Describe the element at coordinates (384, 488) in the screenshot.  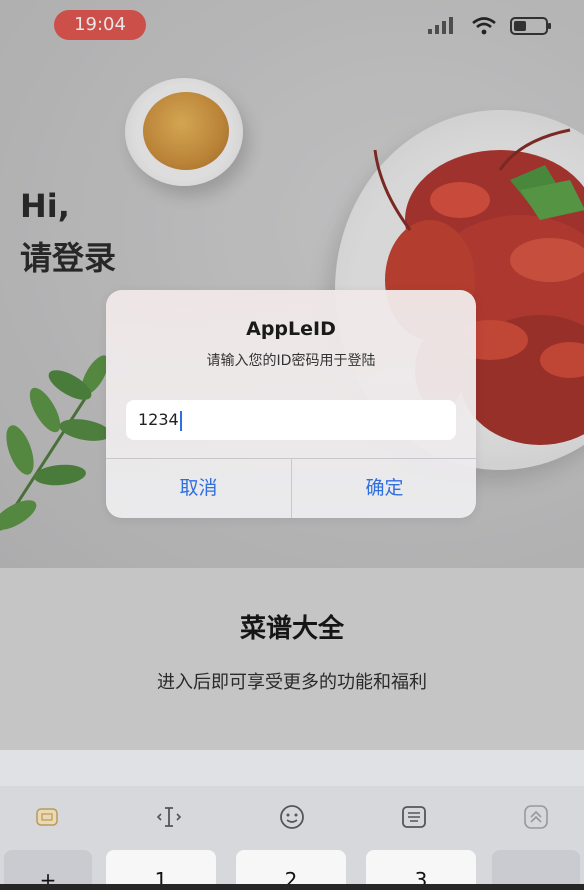
I see `confirm-button: 确定` at that location.